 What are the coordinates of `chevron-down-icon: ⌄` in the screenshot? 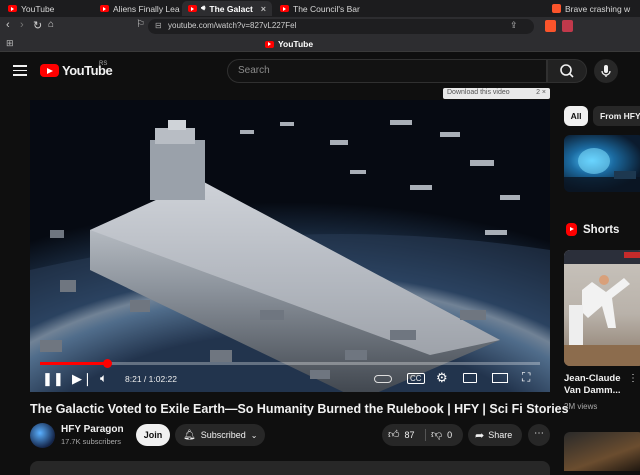 It's located at (254, 435).